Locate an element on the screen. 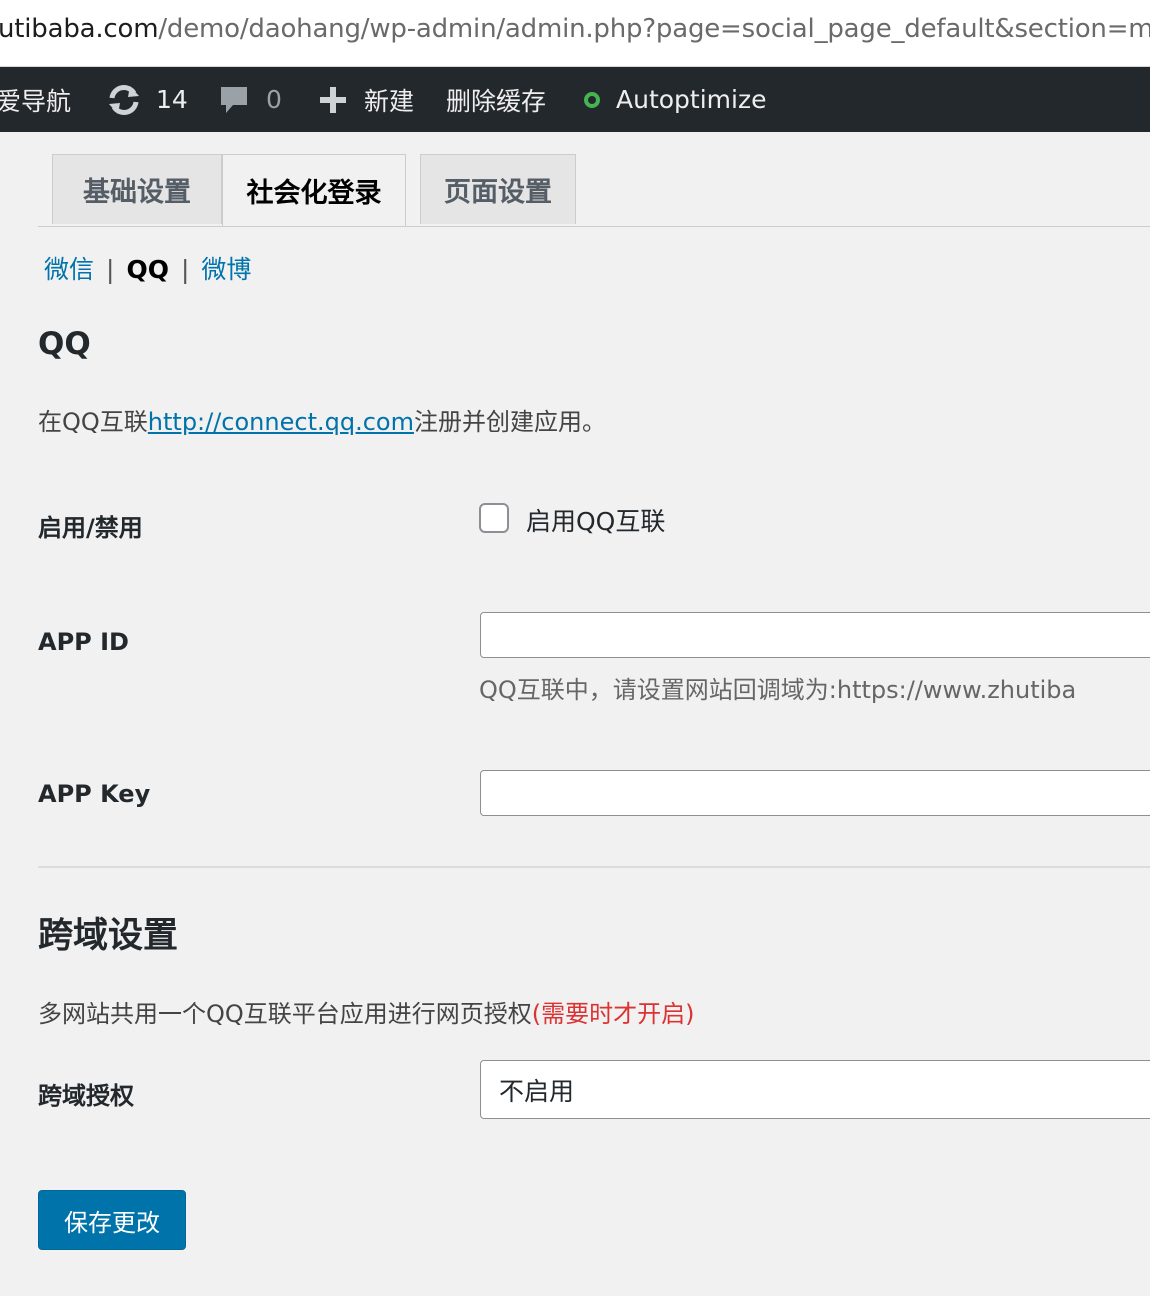 Image resolution: width=1150 pixels, height=1296 pixels. qq-section-title: QQ is located at coordinates (64, 344).